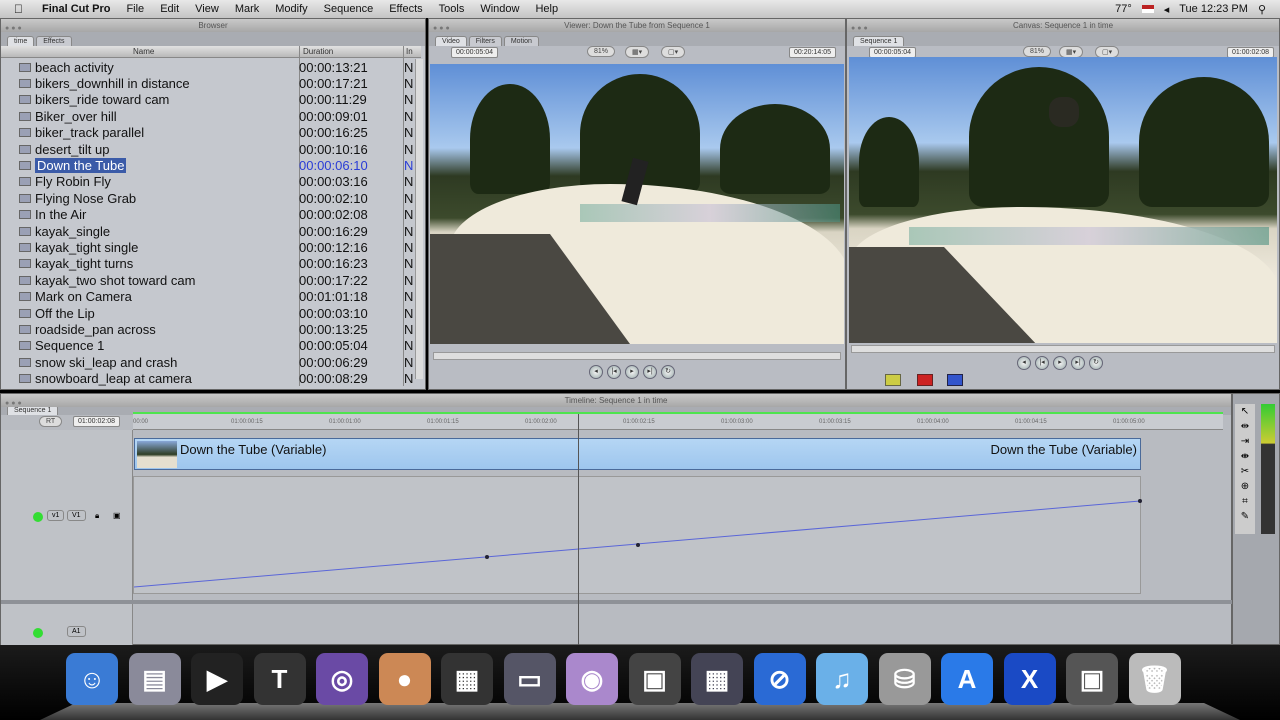  I want to click on tab-effects: Effects, so click(54, 41).